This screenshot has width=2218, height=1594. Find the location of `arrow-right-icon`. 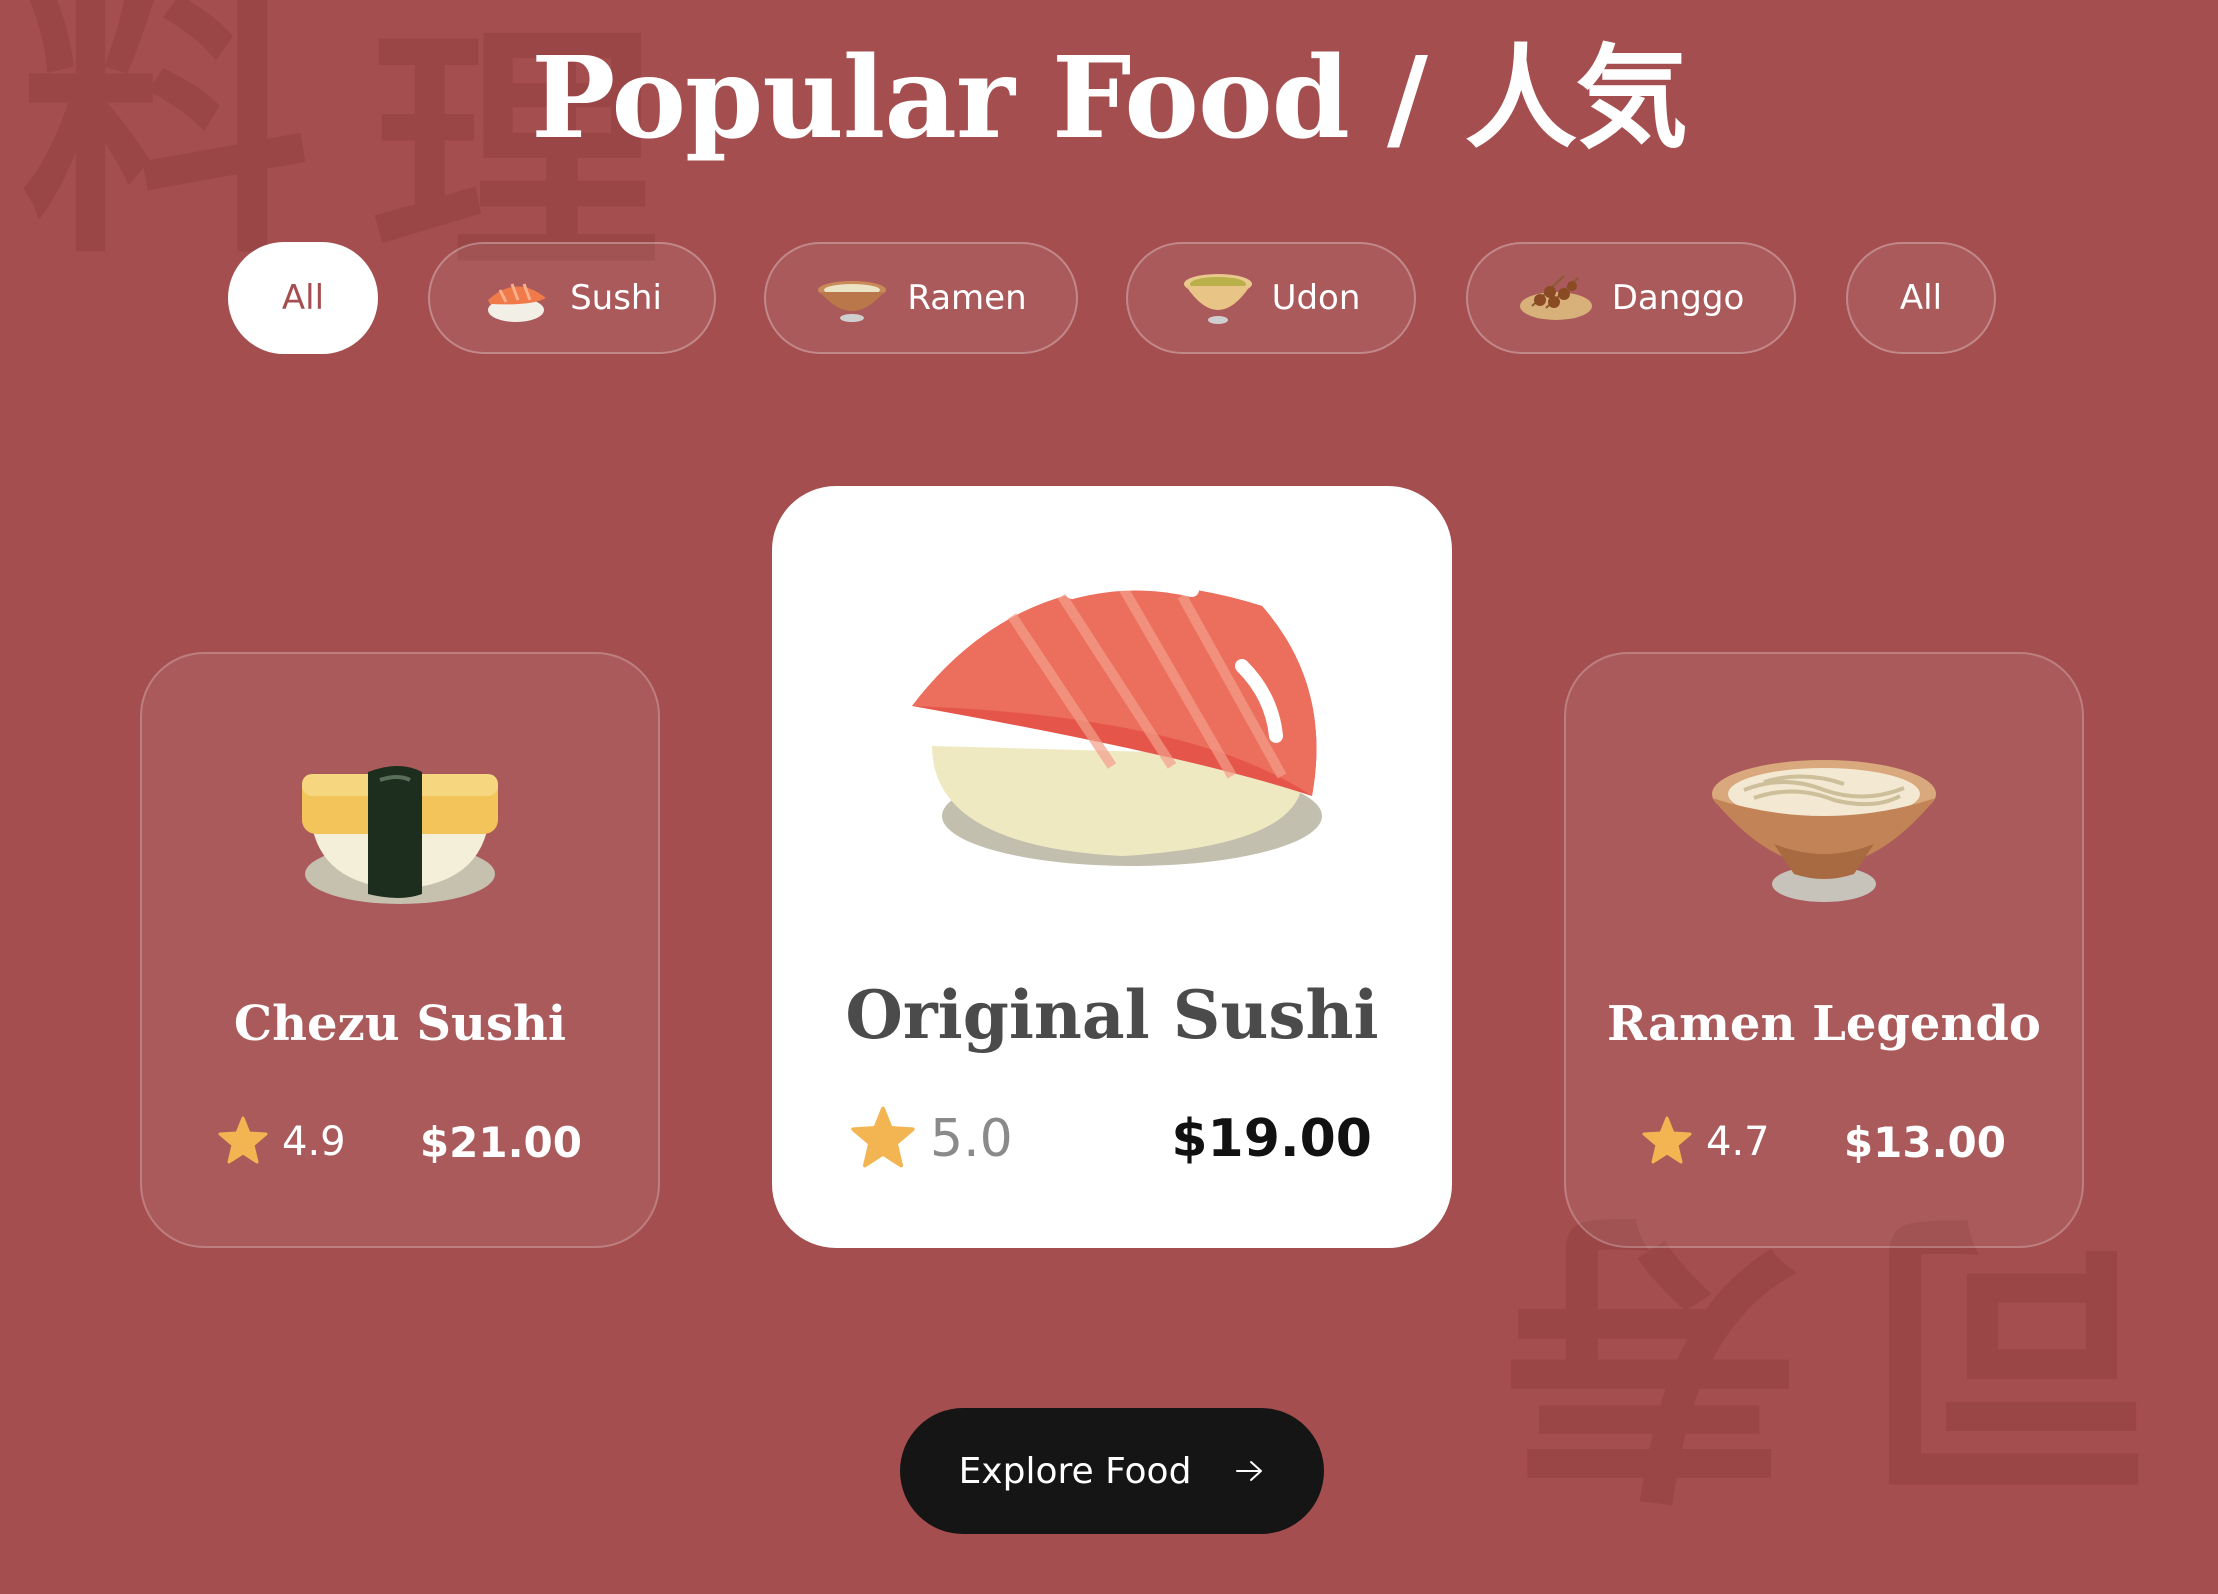

arrow-right-icon is located at coordinates (1250, 1471).